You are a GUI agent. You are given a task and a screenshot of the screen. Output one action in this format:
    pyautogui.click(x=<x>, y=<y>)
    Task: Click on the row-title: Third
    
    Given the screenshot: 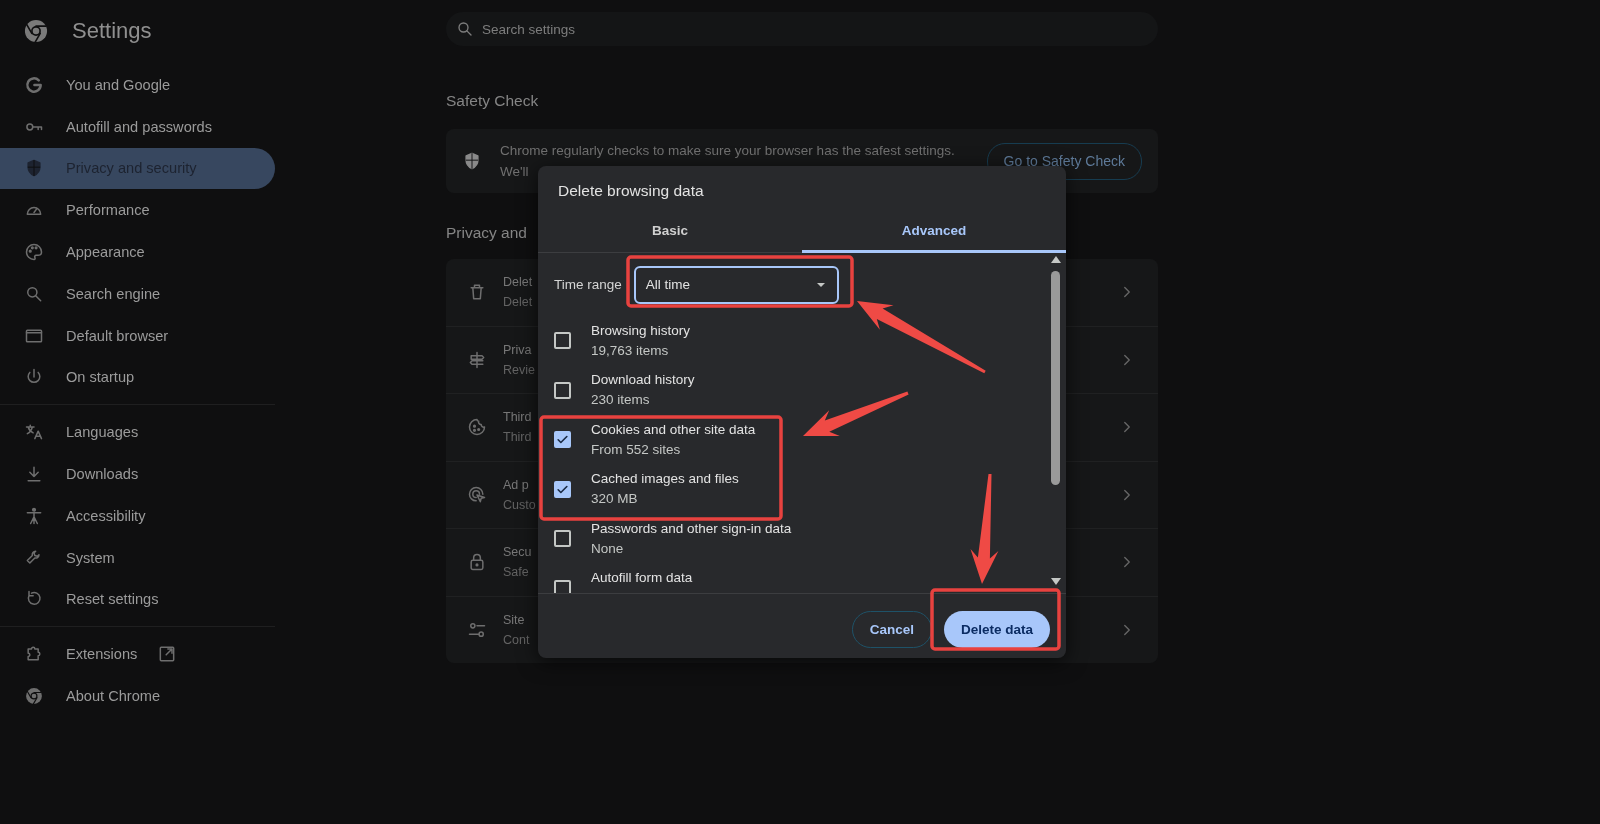 What is the action you would take?
    pyautogui.click(x=517, y=418)
    